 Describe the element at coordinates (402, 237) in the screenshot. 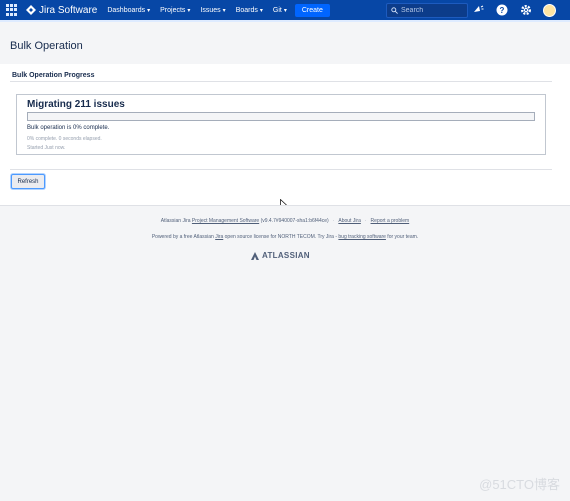

I see `footer-license-suffix: for your team.` at that location.